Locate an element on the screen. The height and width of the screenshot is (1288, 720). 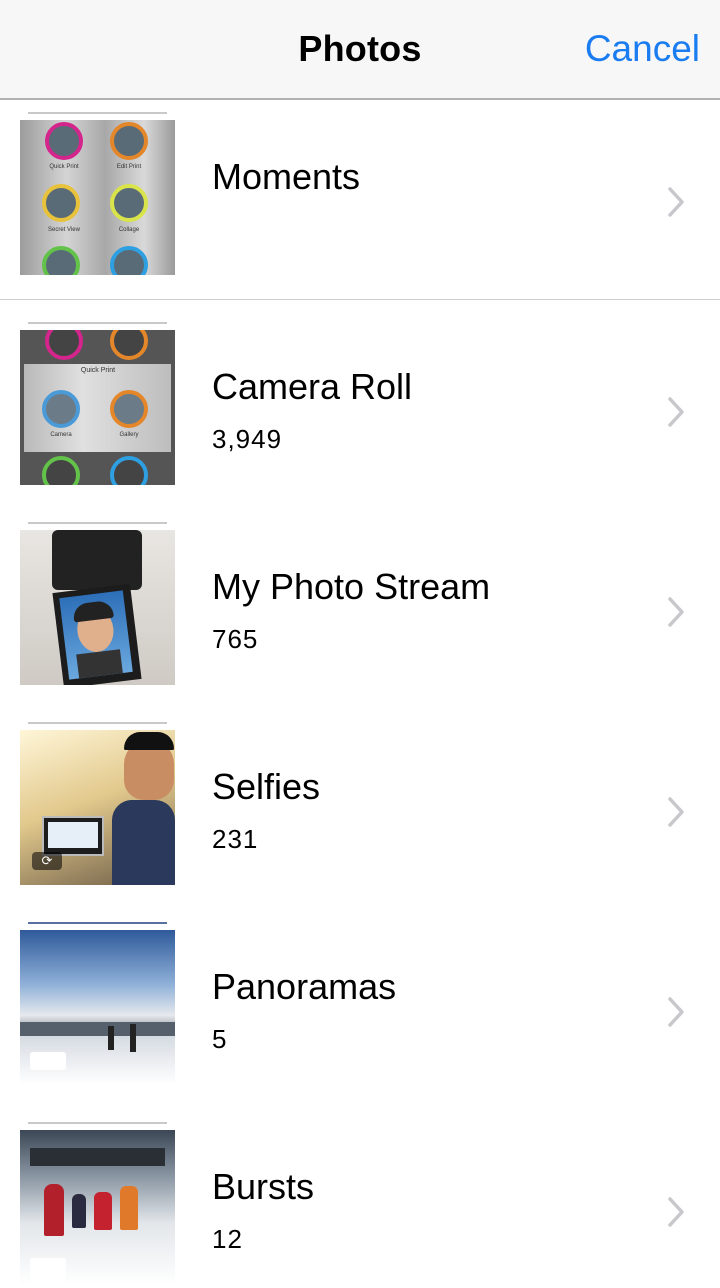
album-title: My Photo Stream is located at coordinates (351, 586).